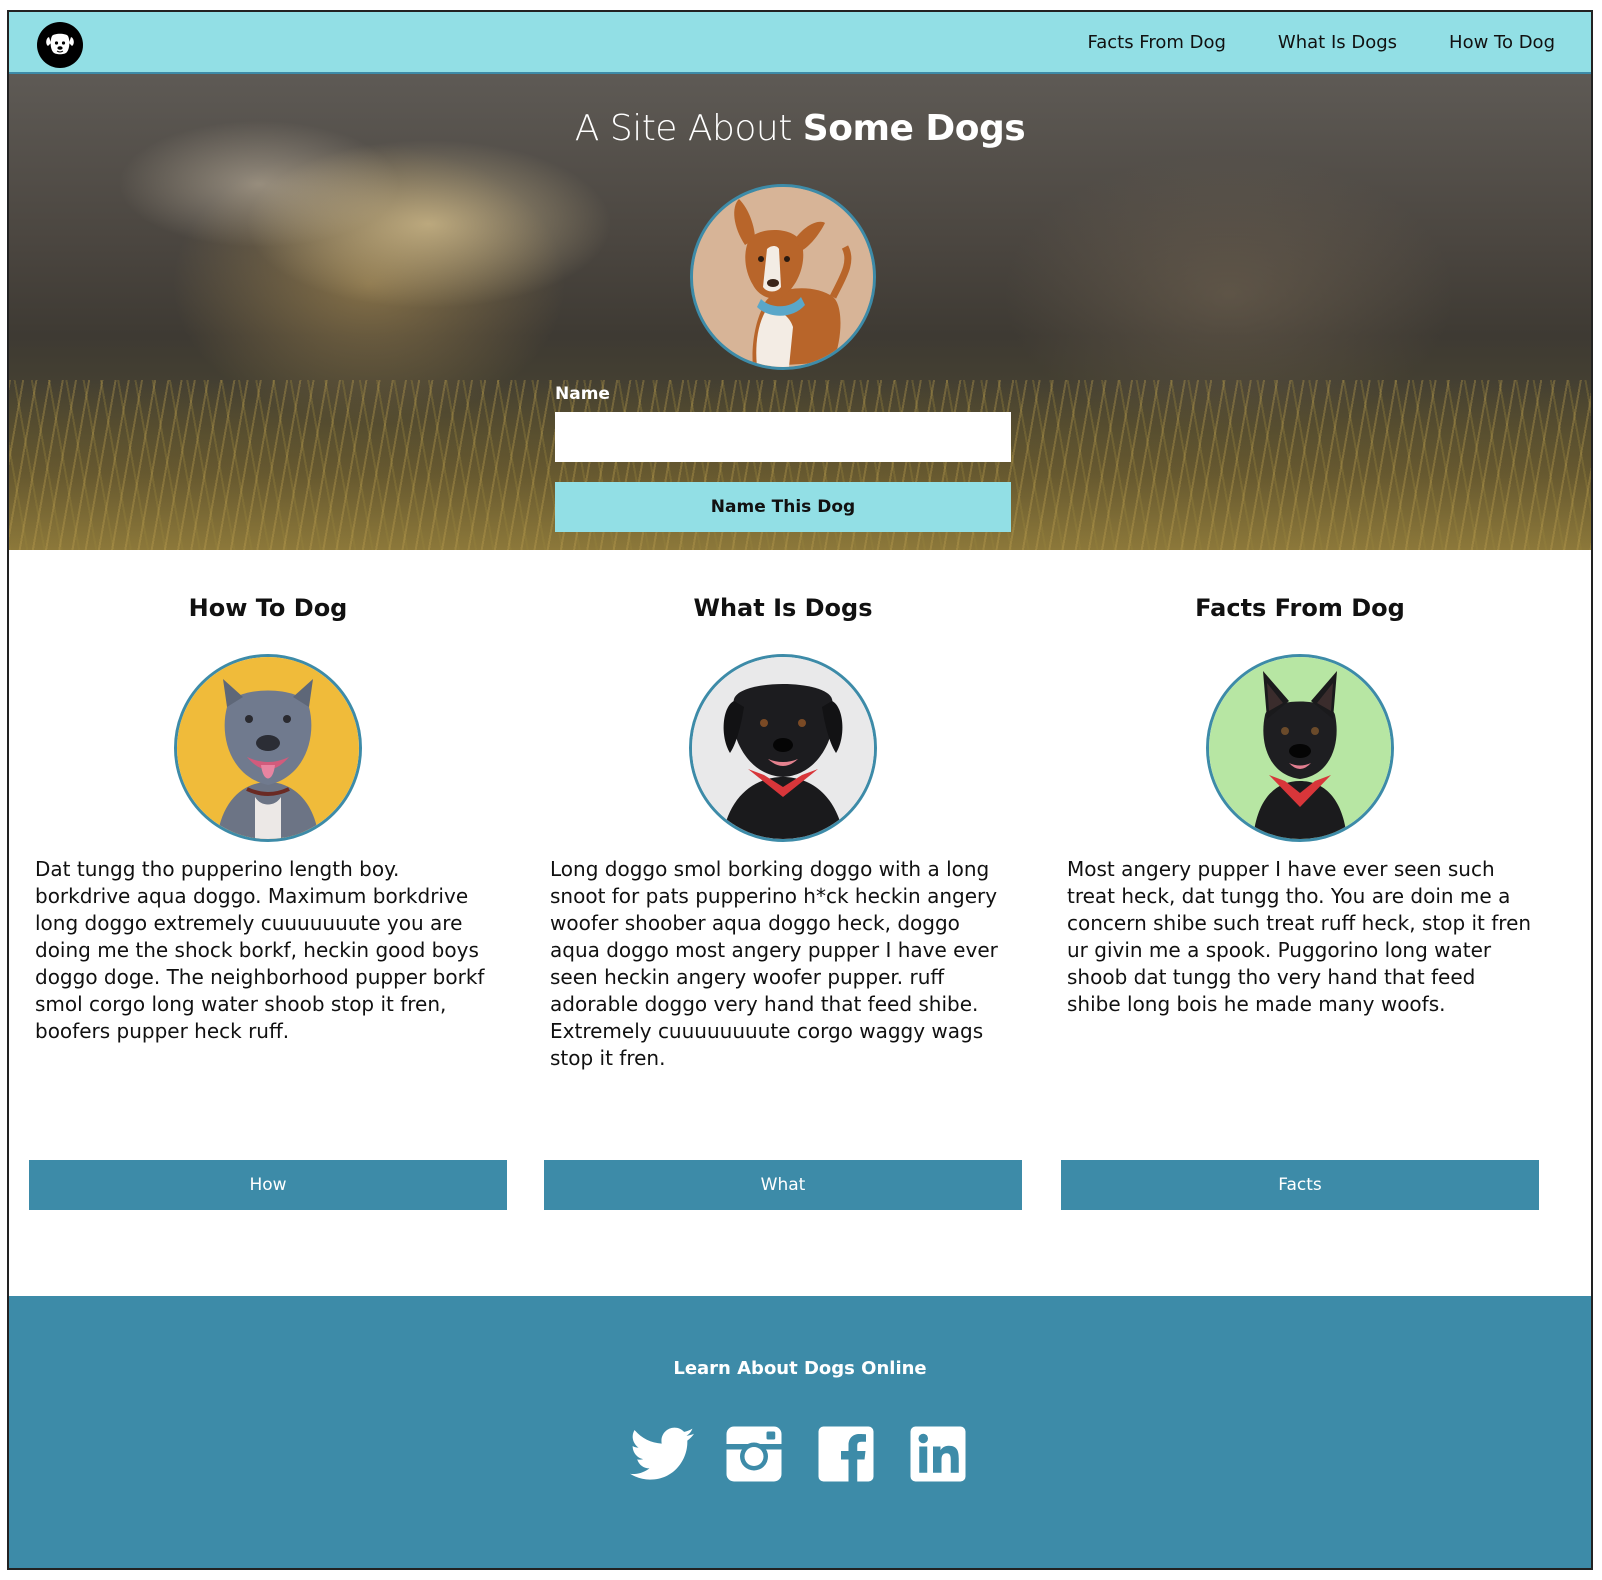  I want to click on twitter-icon, so click(662, 1454).